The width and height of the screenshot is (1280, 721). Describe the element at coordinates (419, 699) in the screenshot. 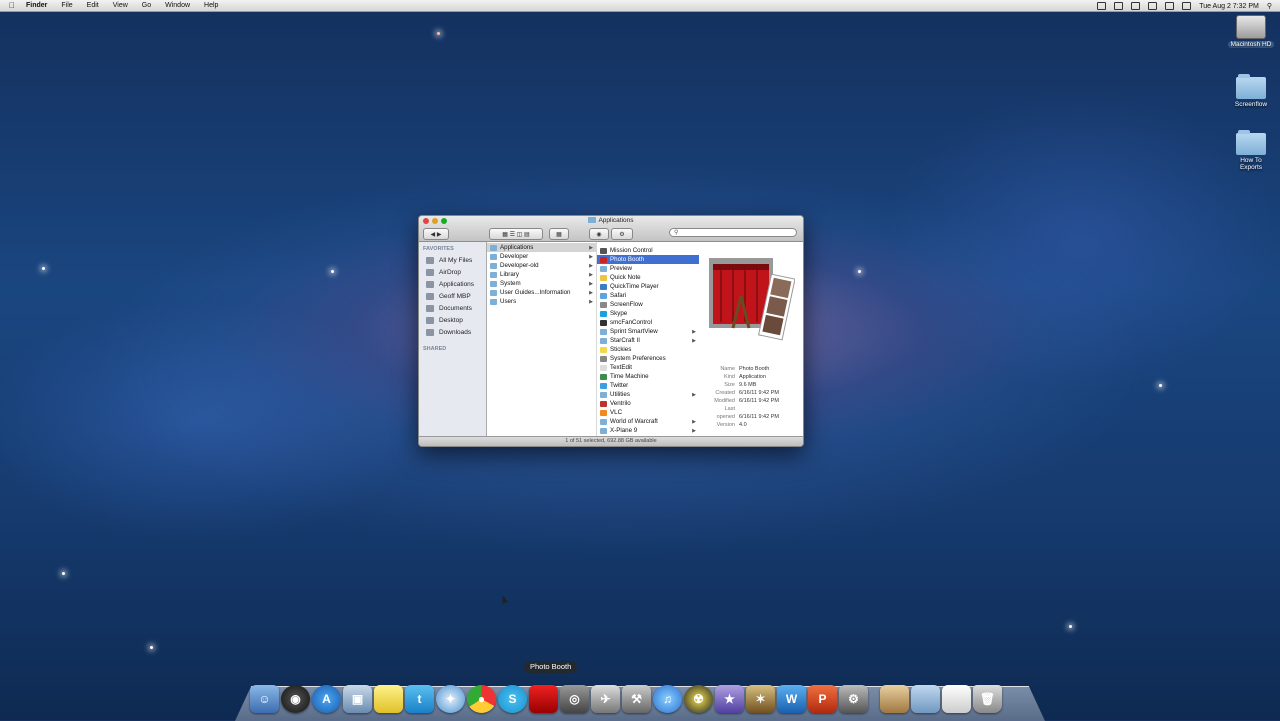

I see `twitter-icon: t` at that location.